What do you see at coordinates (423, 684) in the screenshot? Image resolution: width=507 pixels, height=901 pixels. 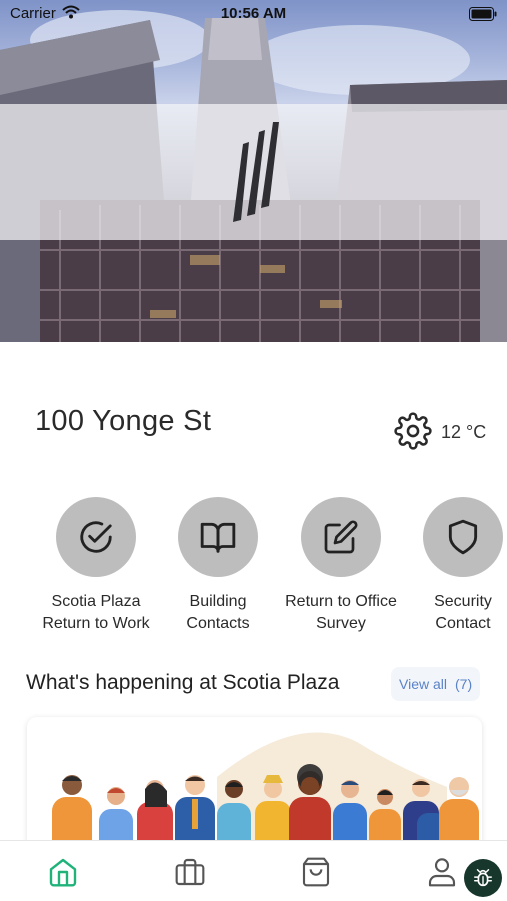 I see `view-all-label: View all` at bounding box center [423, 684].